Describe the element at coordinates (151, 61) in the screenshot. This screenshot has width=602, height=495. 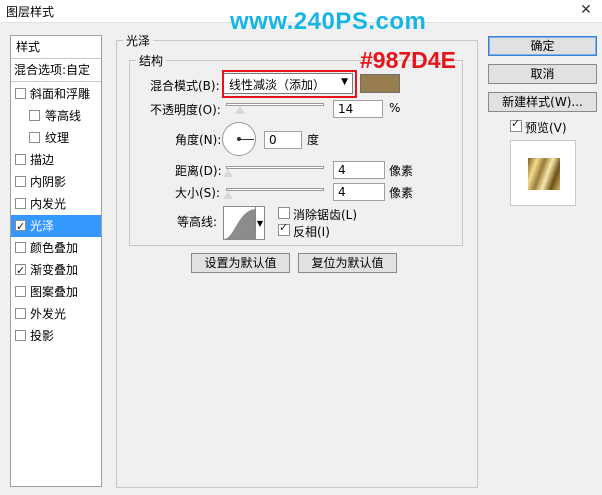
I see `structure-group-title: 结构` at that location.